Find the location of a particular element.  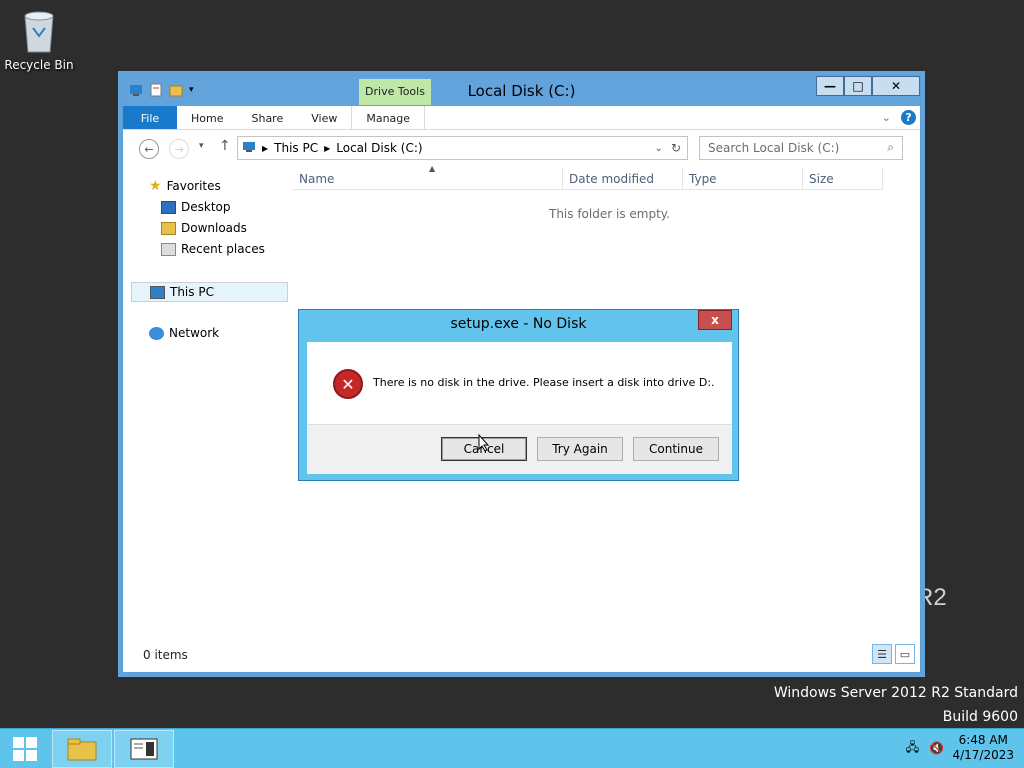

sort-ascending-icon: ▲ is located at coordinates (432, 168).